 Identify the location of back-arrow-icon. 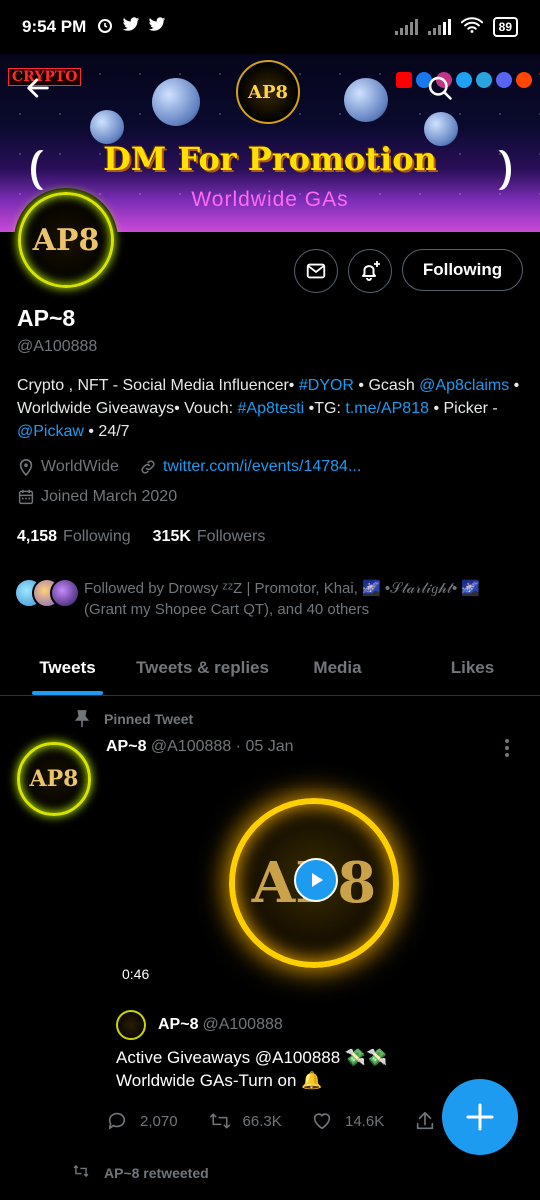
(38, 88).